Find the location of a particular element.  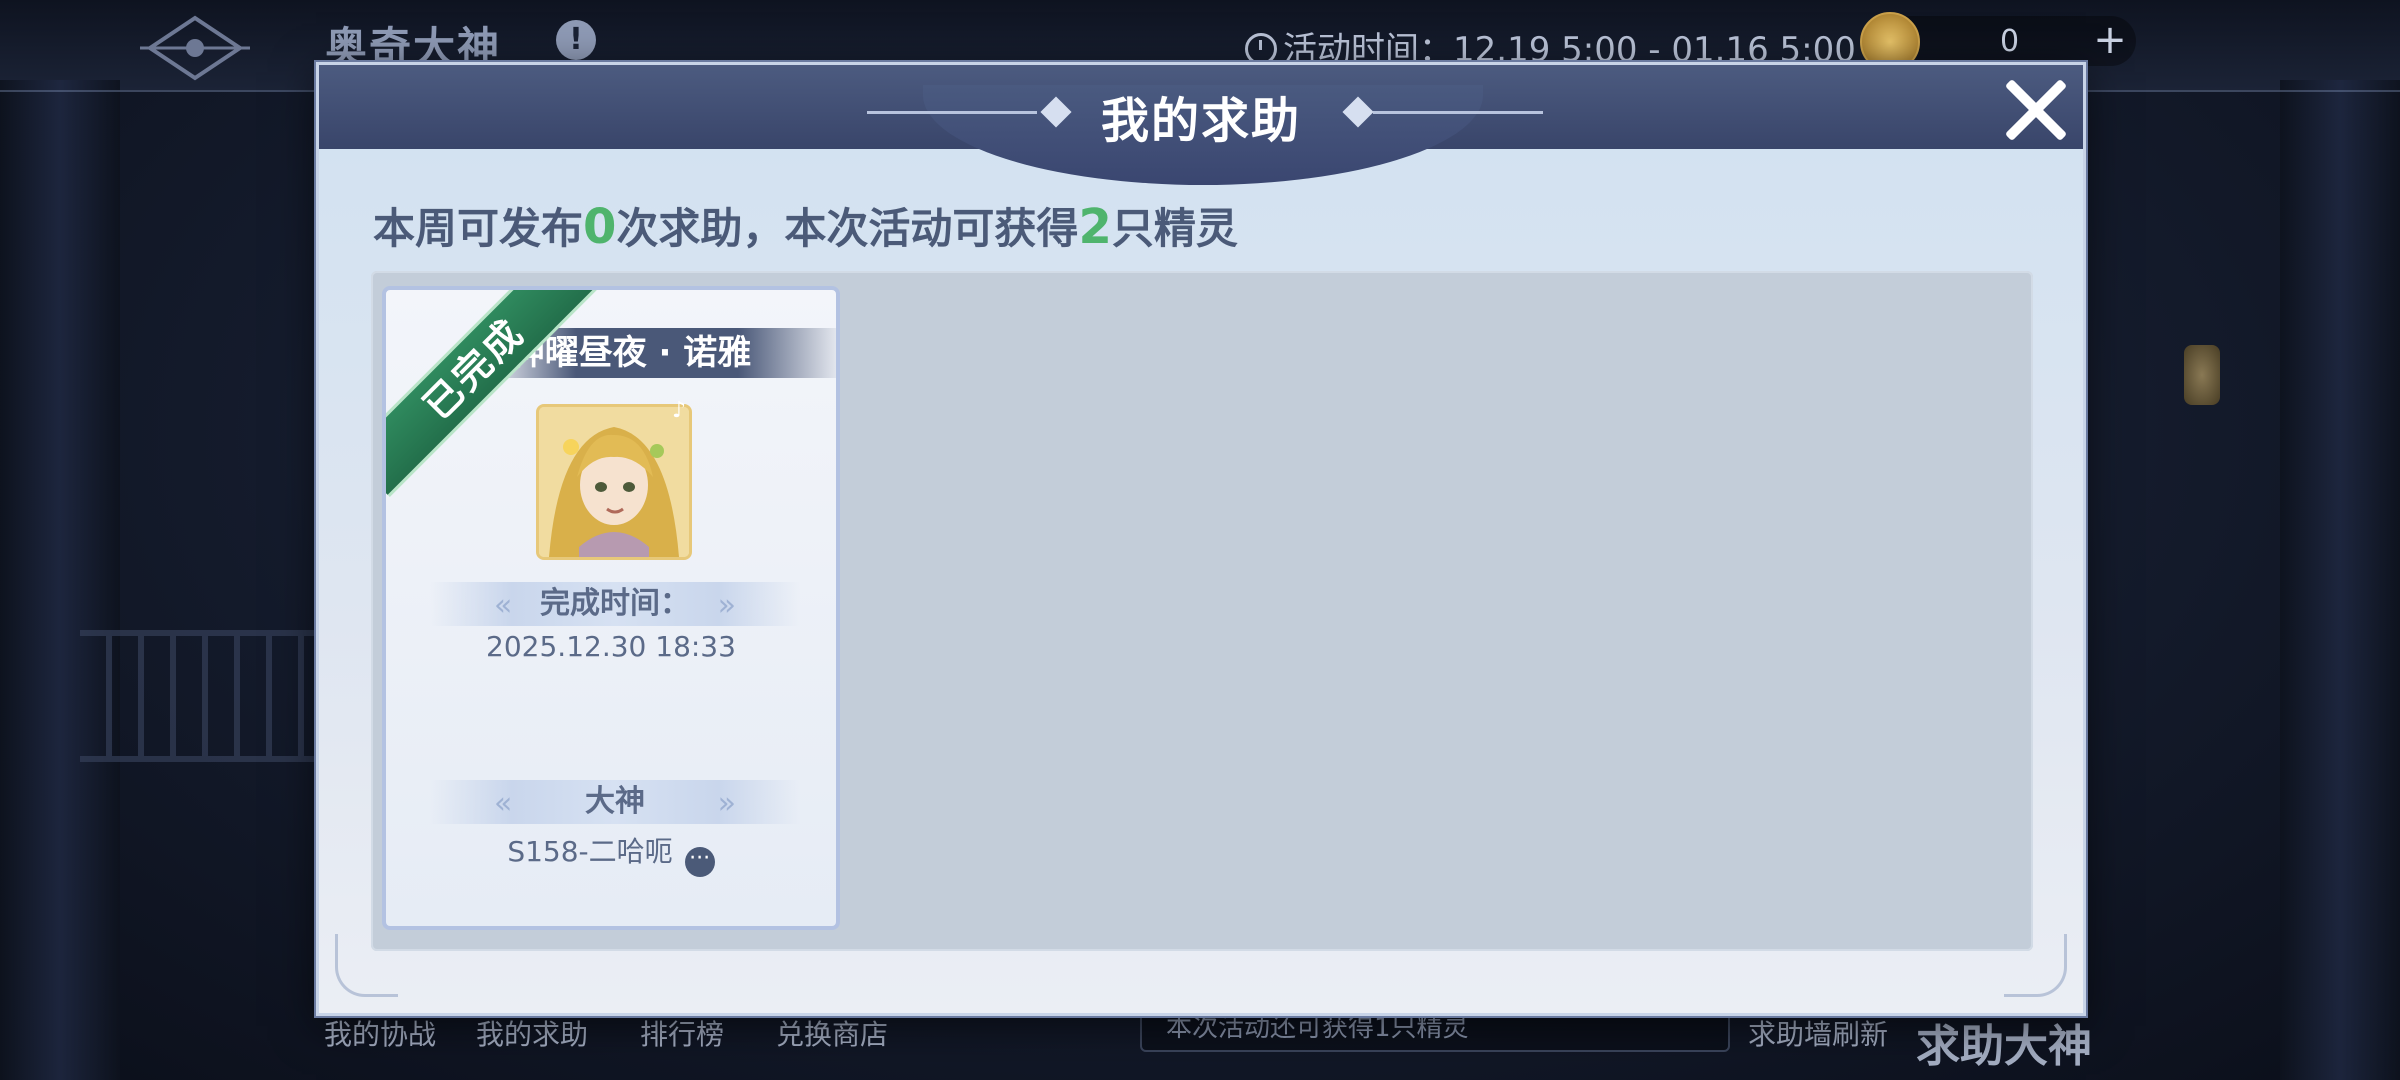

tab-my-help: 我的求助 is located at coordinates (532, 1033).